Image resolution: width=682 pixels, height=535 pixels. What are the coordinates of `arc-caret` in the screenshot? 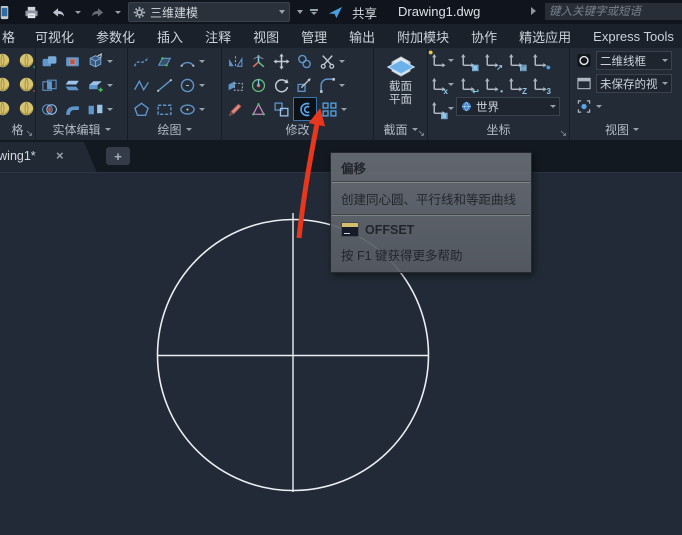 It's located at (202, 61).